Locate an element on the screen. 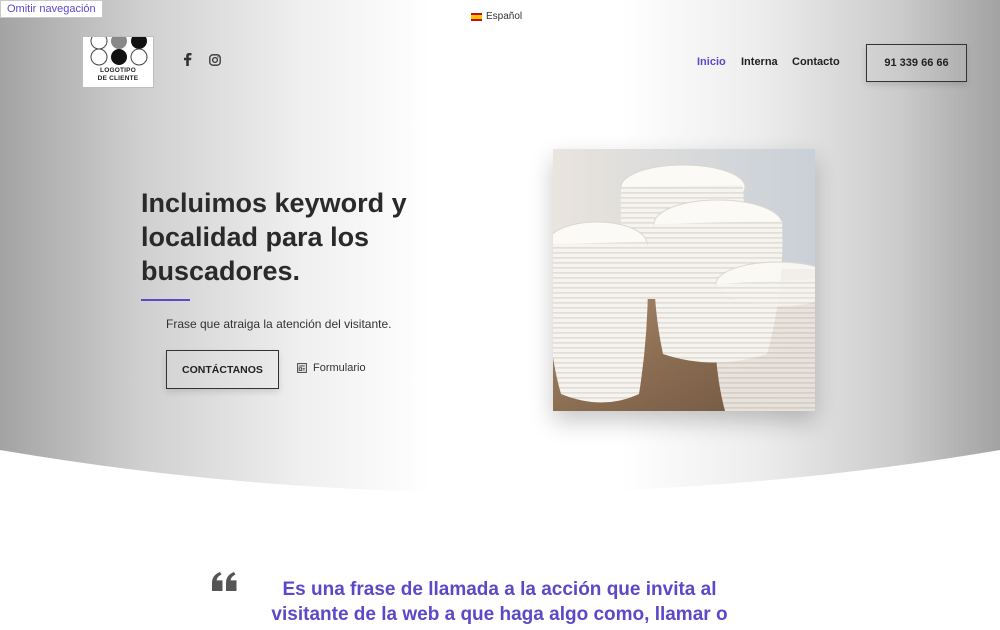  nav-item-inicio: Inicio is located at coordinates (711, 62).